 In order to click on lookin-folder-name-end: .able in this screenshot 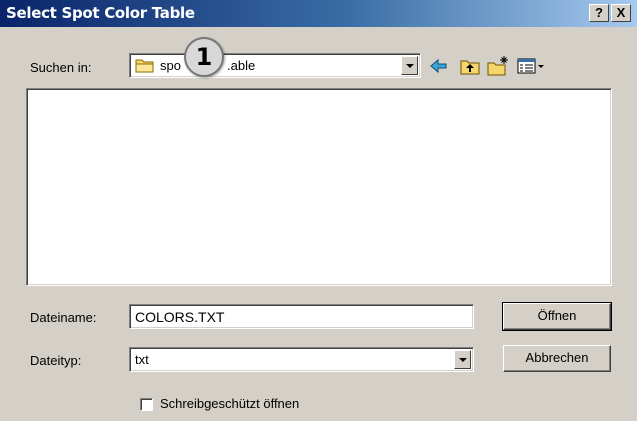, I will do `click(241, 65)`.